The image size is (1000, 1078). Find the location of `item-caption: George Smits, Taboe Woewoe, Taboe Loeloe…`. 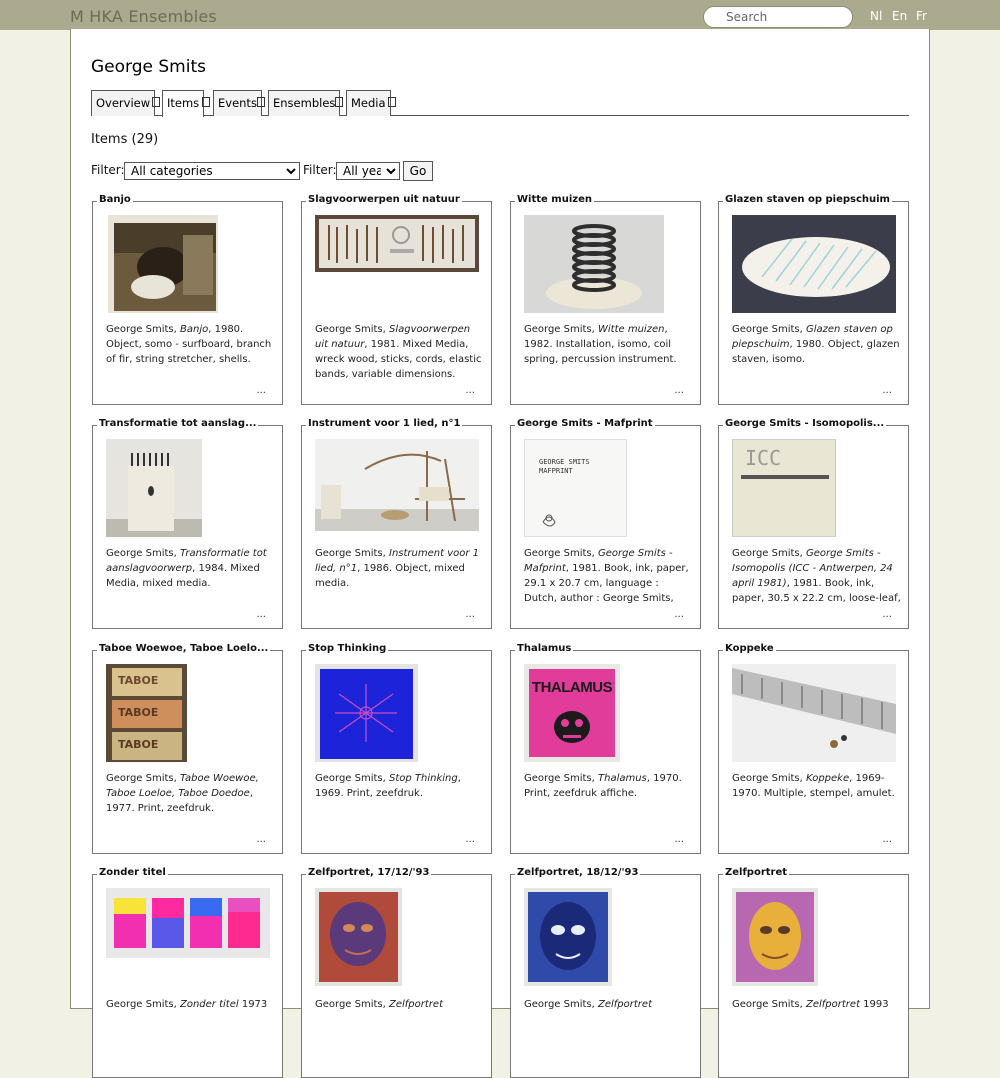

item-caption: George Smits, Taboe Woewoe, Taboe Loeloe… is located at coordinates (191, 802).